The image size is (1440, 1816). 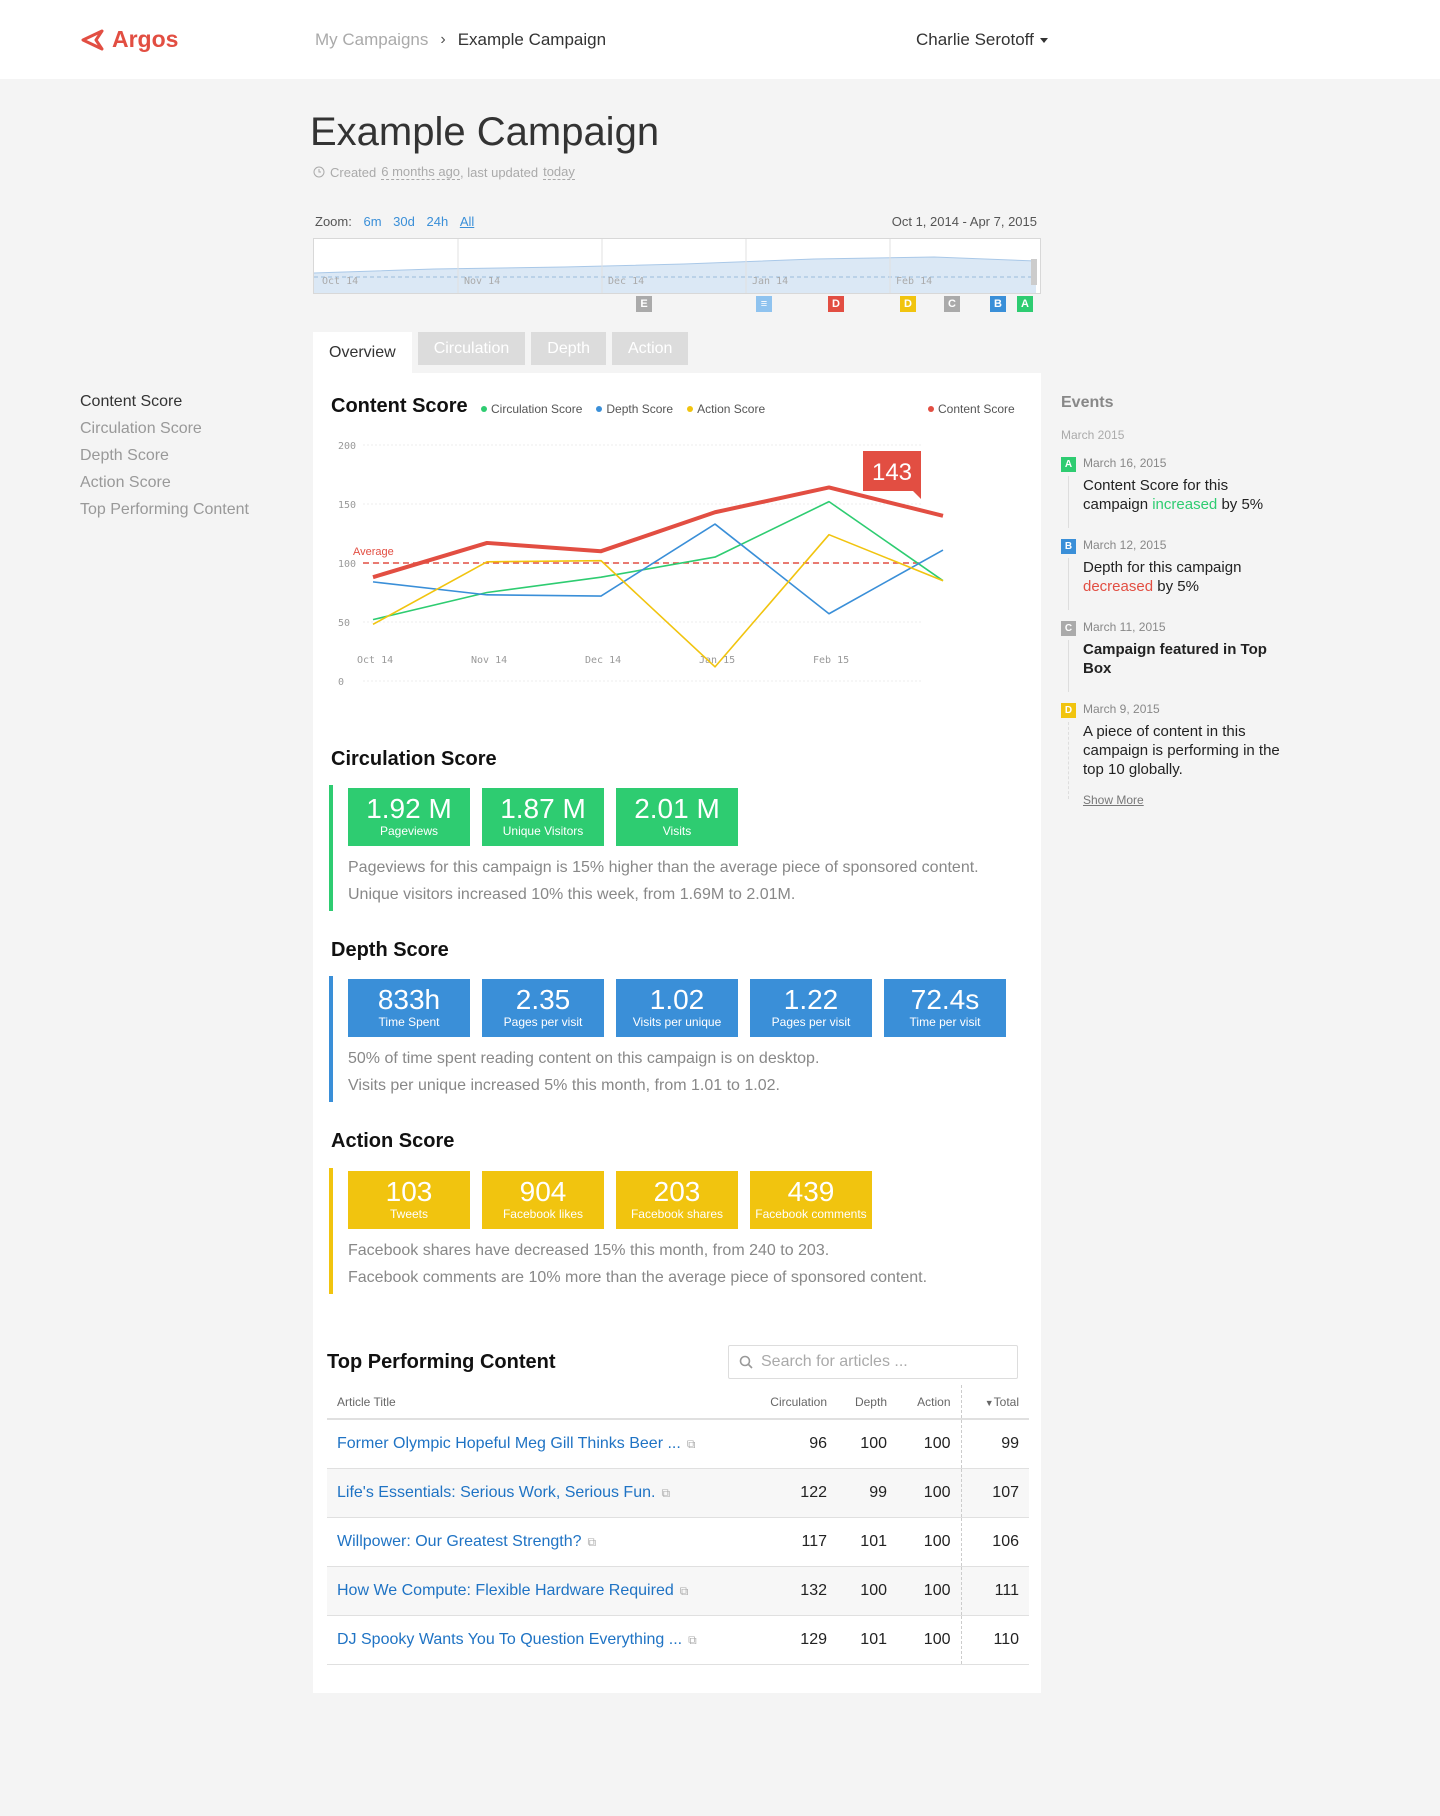 What do you see at coordinates (792, 1402) in the screenshot?
I see `col-circulation: Circulation` at bounding box center [792, 1402].